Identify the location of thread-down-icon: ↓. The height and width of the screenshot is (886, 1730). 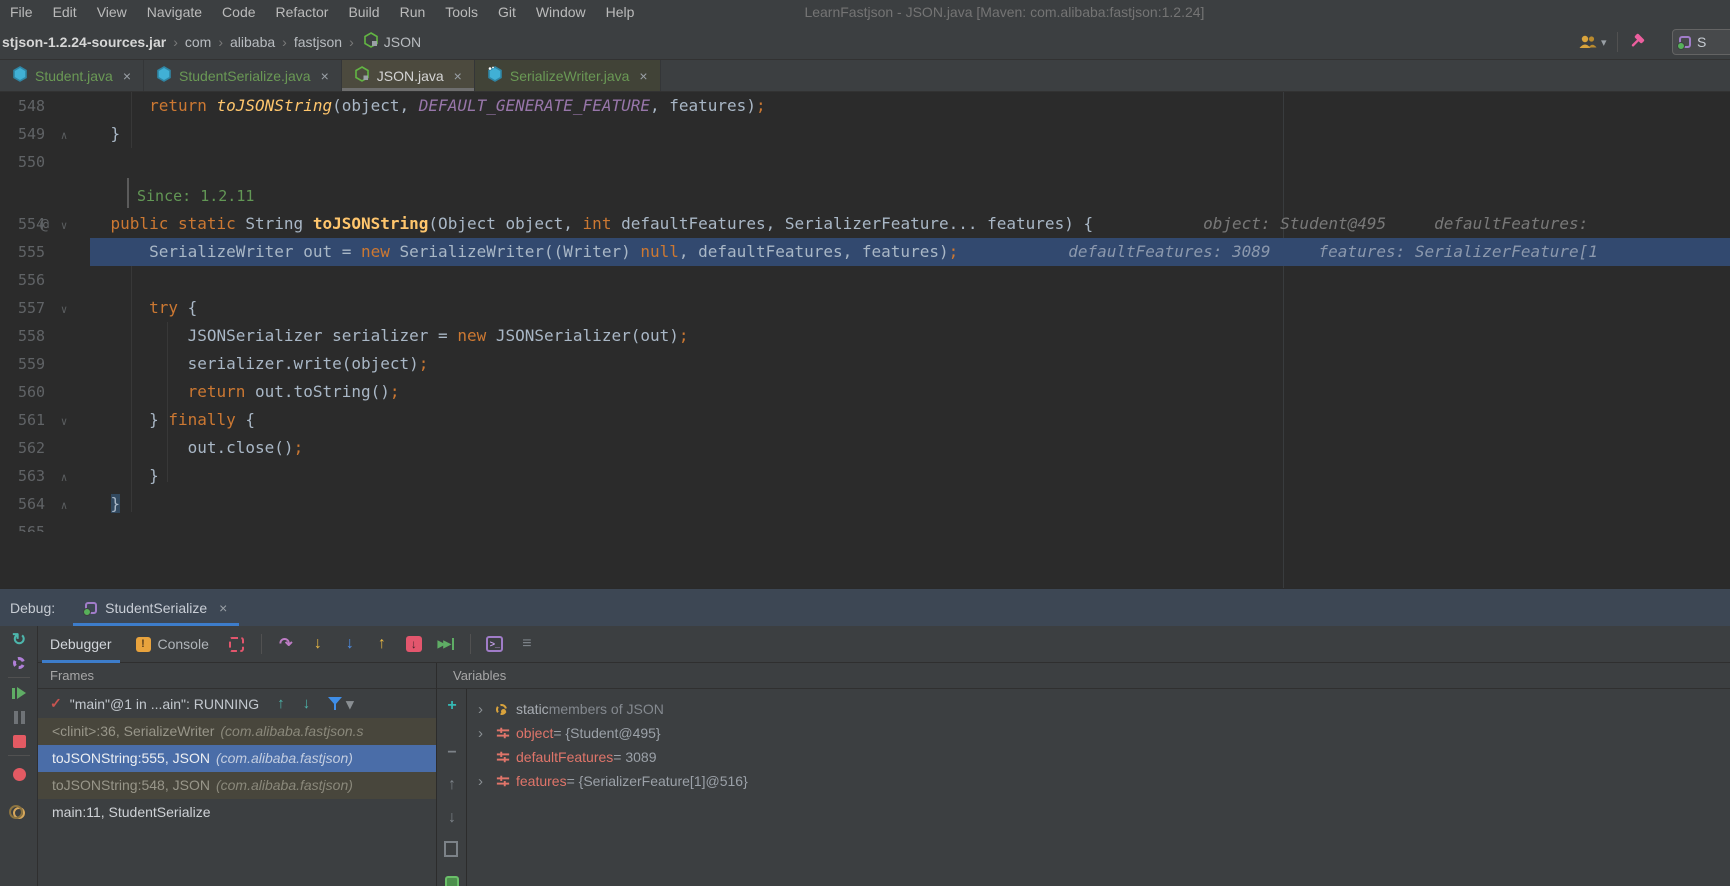
(307, 703).